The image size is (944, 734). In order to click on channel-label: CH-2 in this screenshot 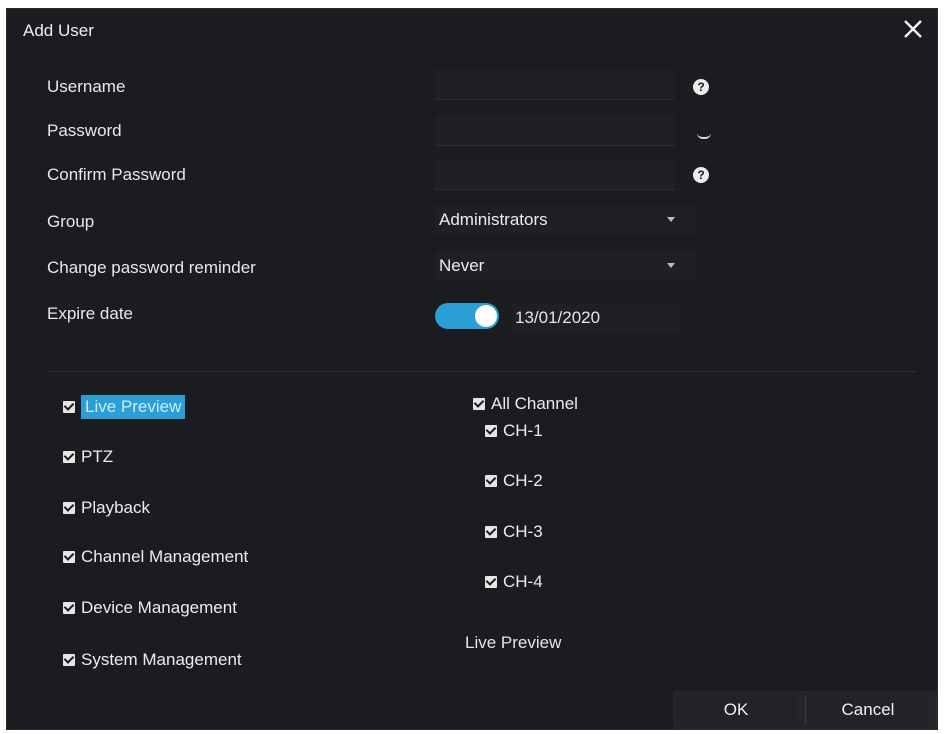, I will do `click(523, 480)`.